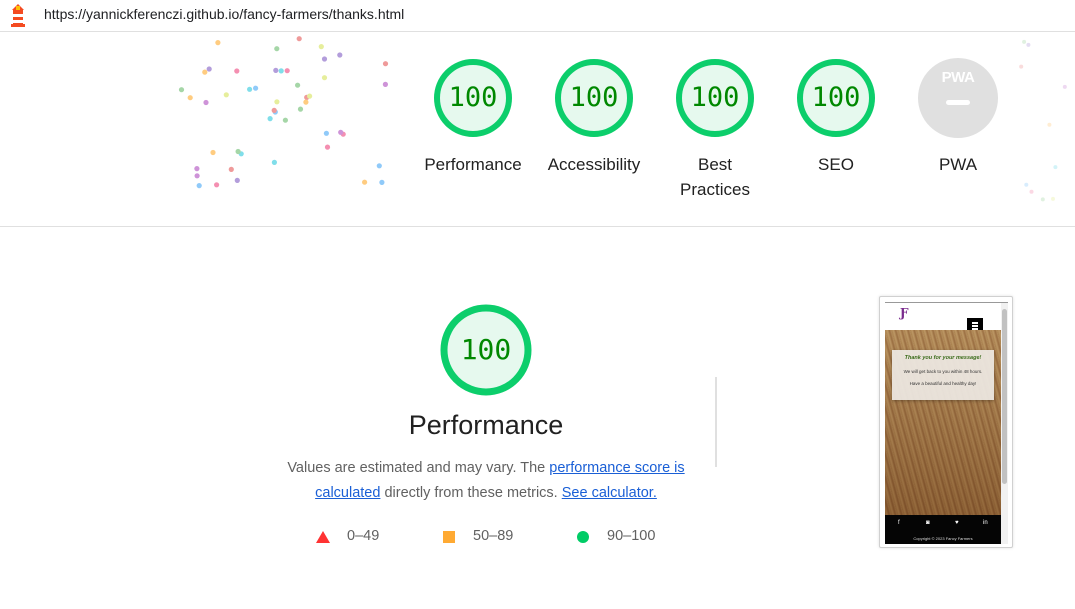 The height and width of the screenshot is (609, 1075). Describe the element at coordinates (583, 537) in the screenshot. I see `circle-icon` at that location.